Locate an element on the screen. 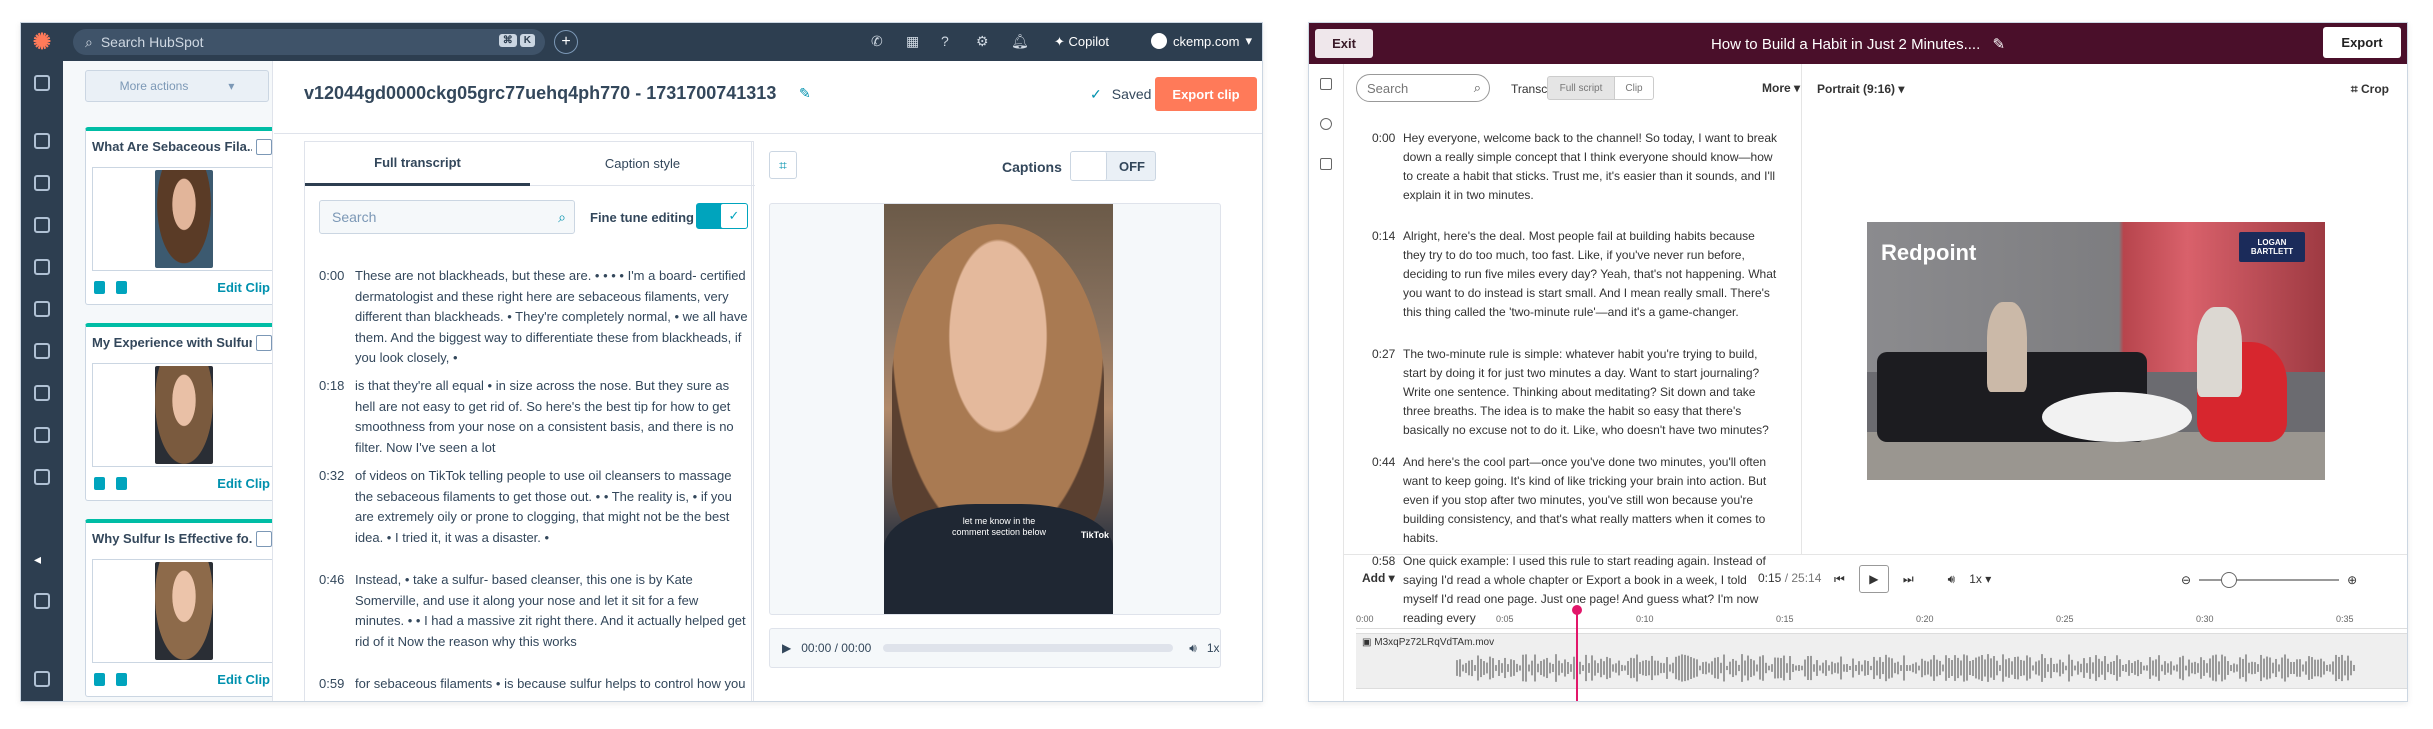 The image size is (2433, 729). add-dropdown: Add ▾ is located at coordinates (1378, 578).